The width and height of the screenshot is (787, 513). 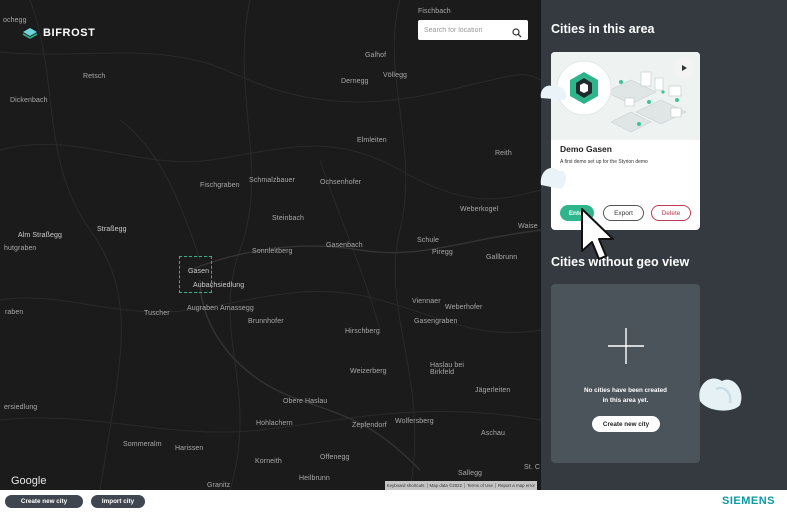 What do you see at coordinates (335, 457) in the screenshot?
I see `map-place-label: Offenegg` at bounding box center [335, 457].